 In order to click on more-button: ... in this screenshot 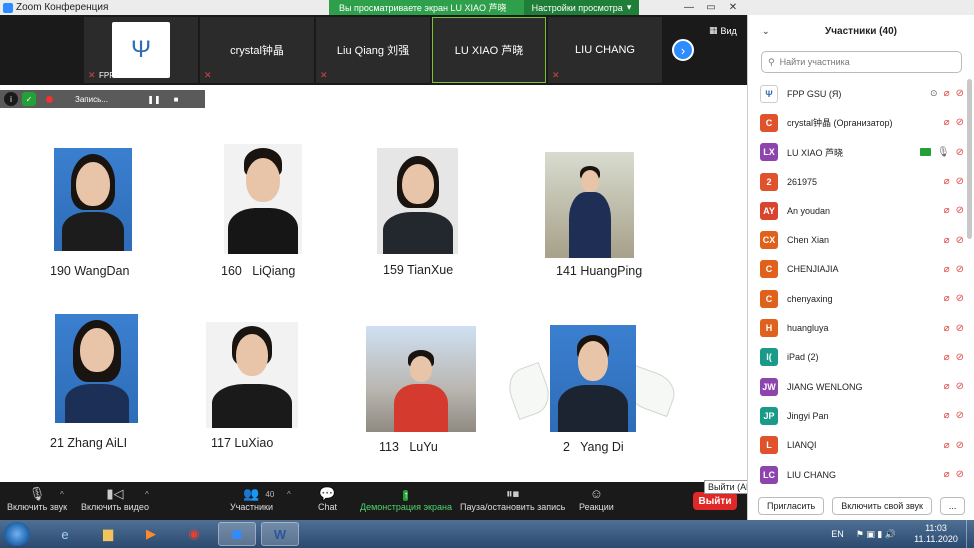, I will do `click(952, 505)`.